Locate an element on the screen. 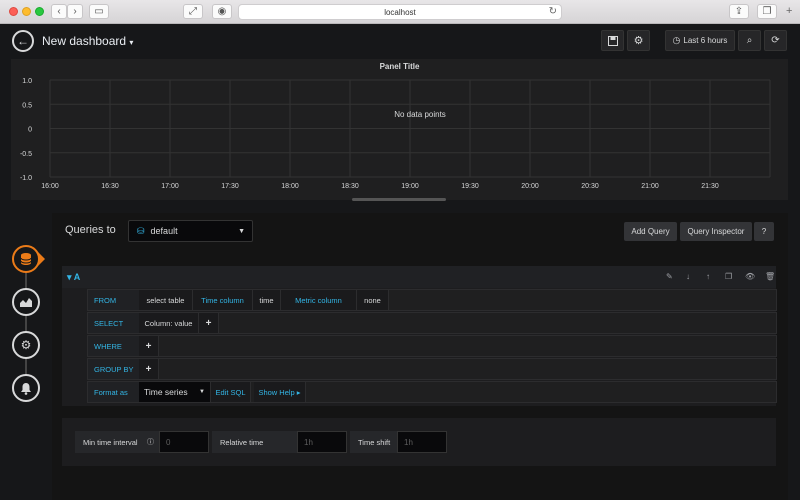  move-up-arrow-icon: ↑ is located at coordinates (708, 276).